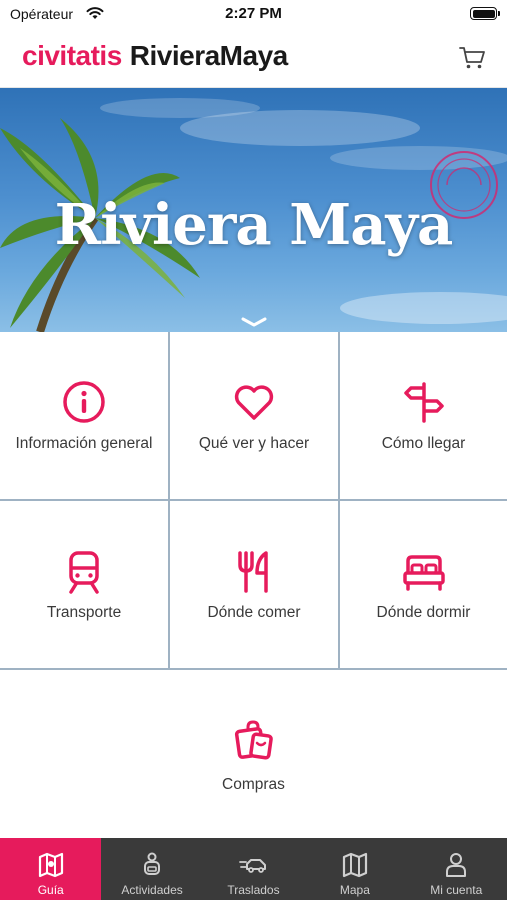 This screenshot has height=900, width=507. I want to click on heart-icon, so click(254, 402).